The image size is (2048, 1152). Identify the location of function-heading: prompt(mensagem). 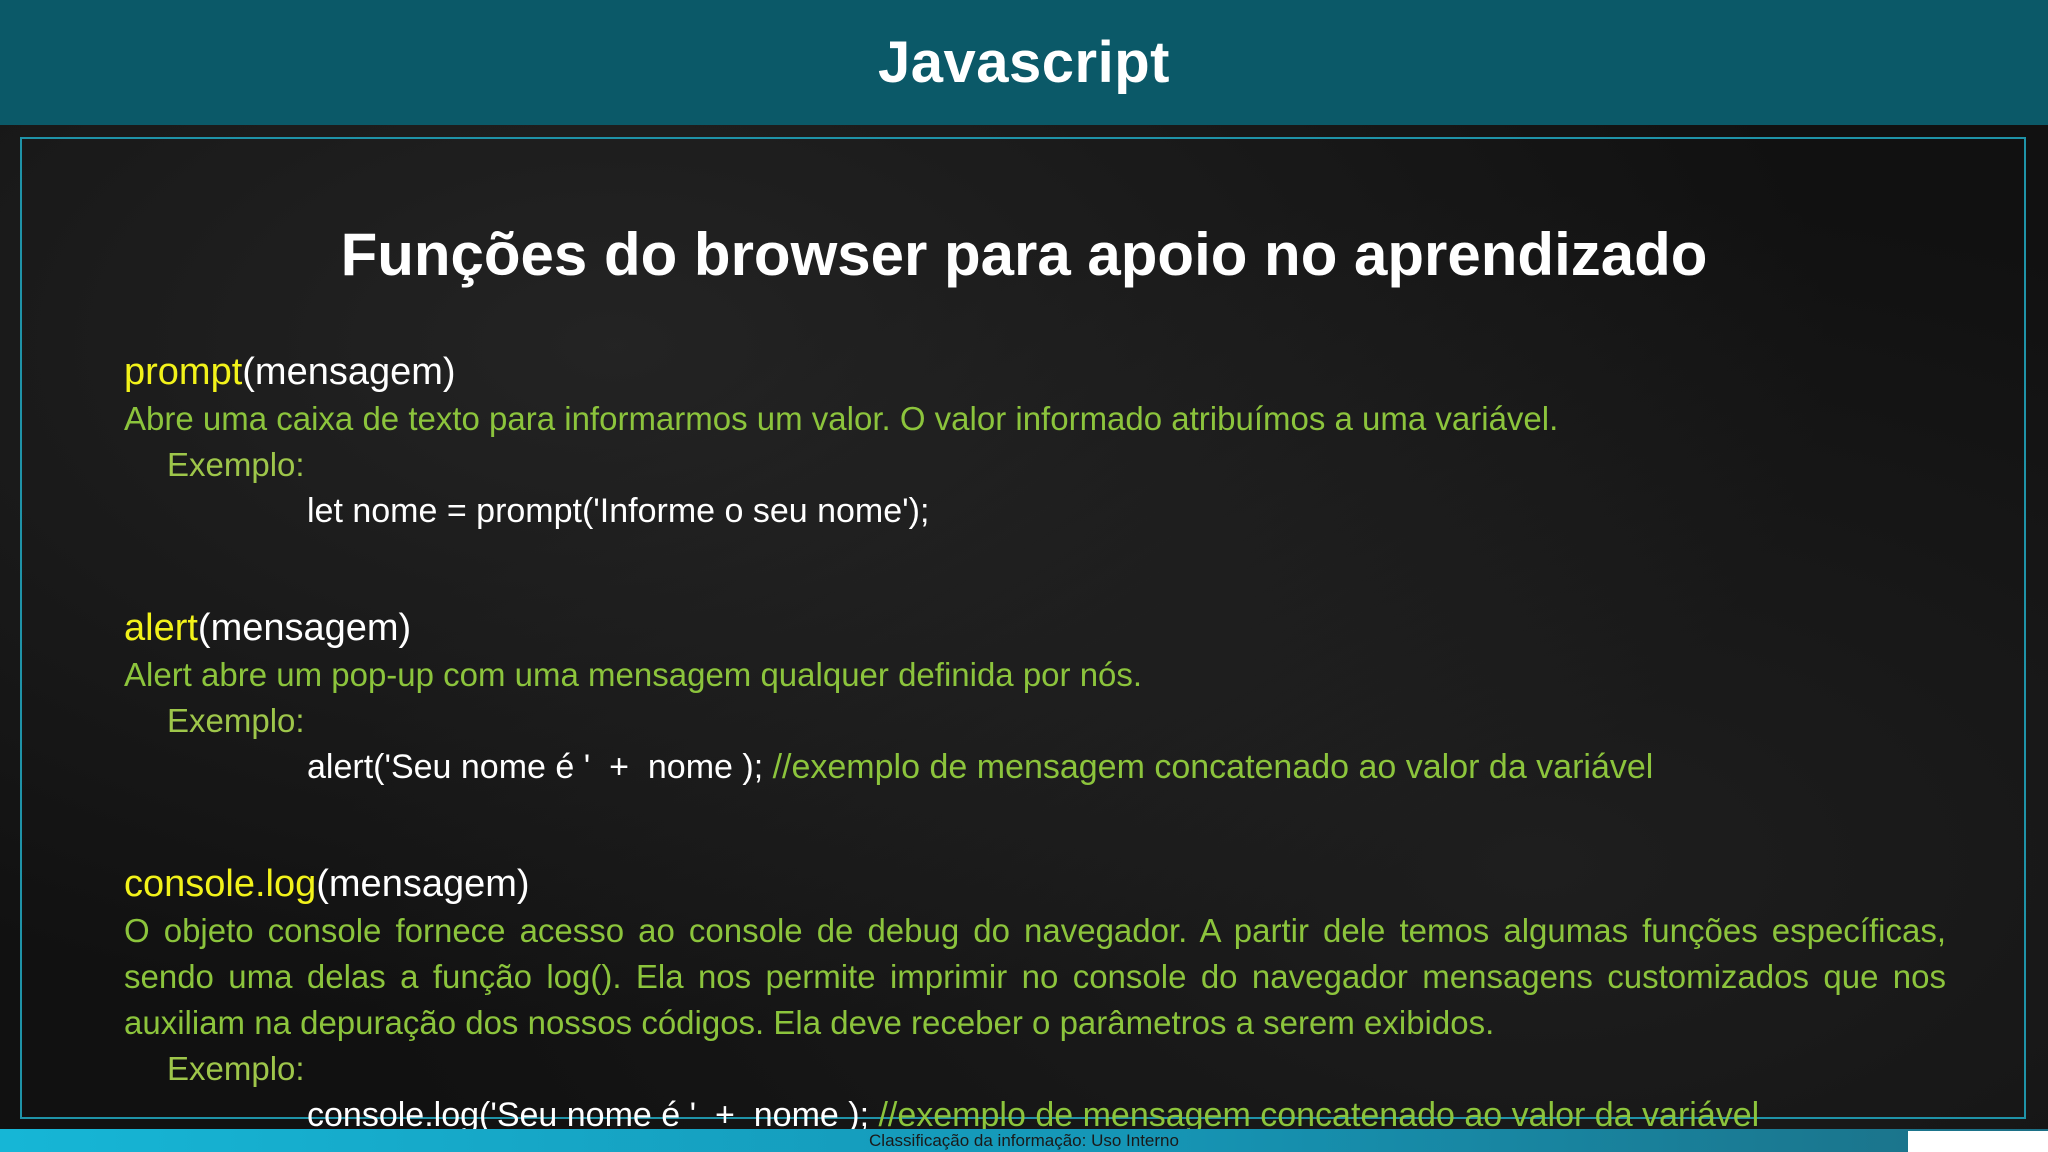
(1035, 372).